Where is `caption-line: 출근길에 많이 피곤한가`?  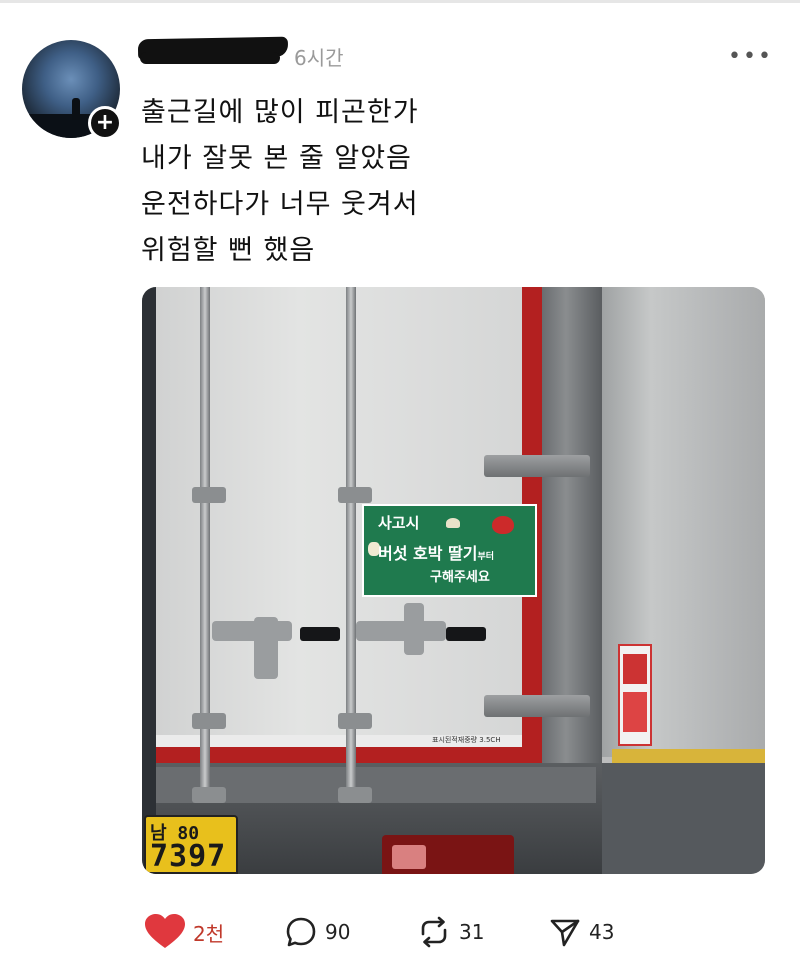
caption-line: 출근길에 많이 피곤한가 is located at coordinates (280, 112).